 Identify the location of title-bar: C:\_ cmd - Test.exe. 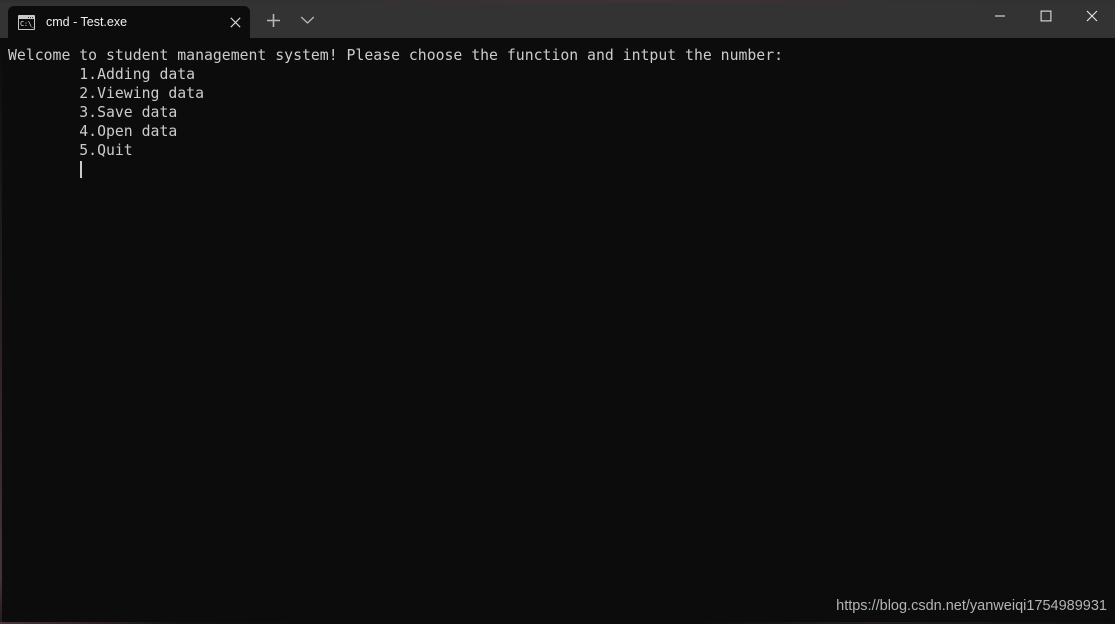
(557, 19).